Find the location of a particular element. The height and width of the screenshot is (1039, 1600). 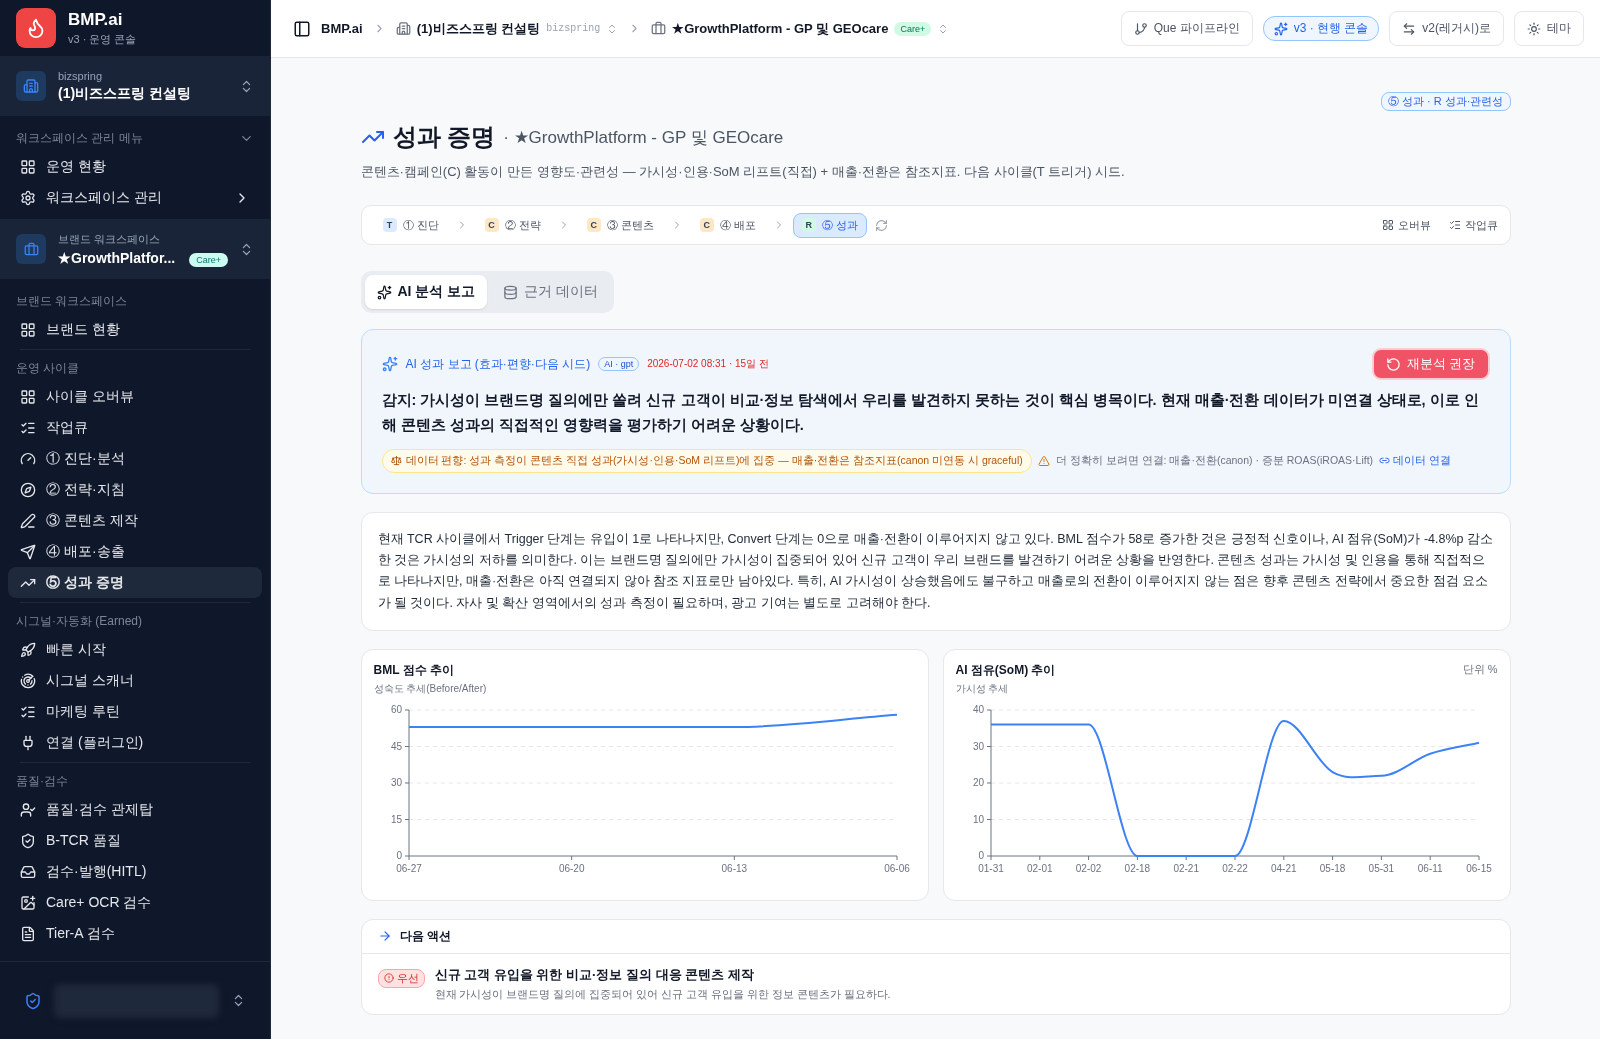

step-label: ④ 배포 is located at coordinates (737, 225).